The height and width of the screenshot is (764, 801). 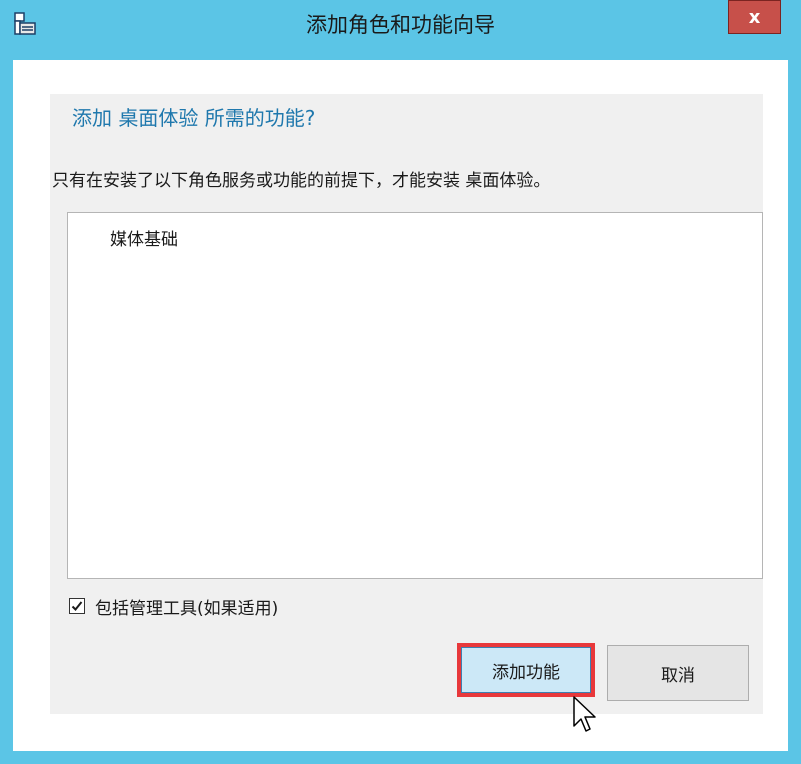 I want to click on check-icon, so click(x=77, y=606).